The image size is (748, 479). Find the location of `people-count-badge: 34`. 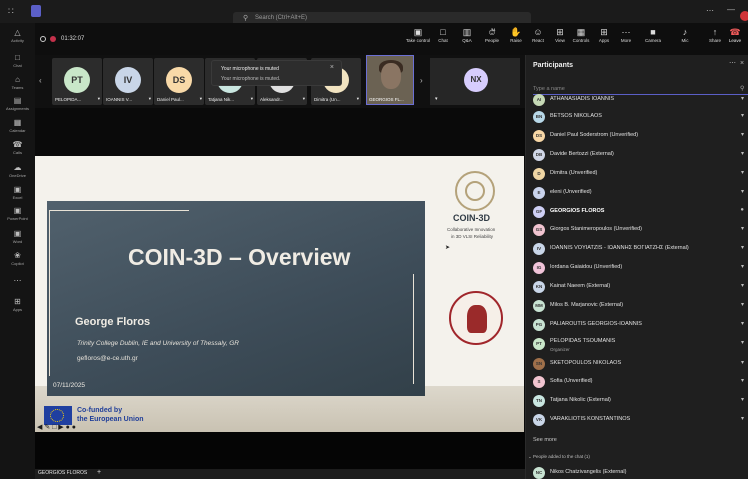

people-count-badge: 34 is located at coordinates (493, 29).